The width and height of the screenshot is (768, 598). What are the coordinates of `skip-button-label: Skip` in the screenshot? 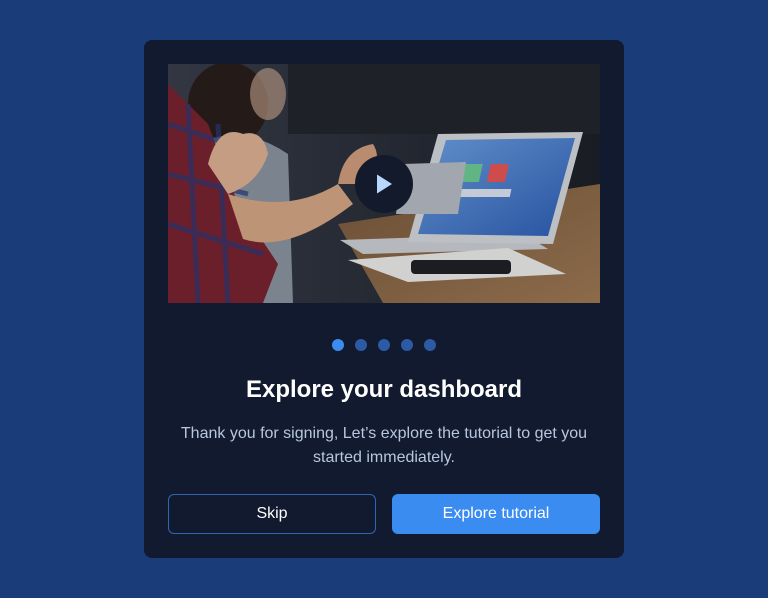 It's located at (272, 513).